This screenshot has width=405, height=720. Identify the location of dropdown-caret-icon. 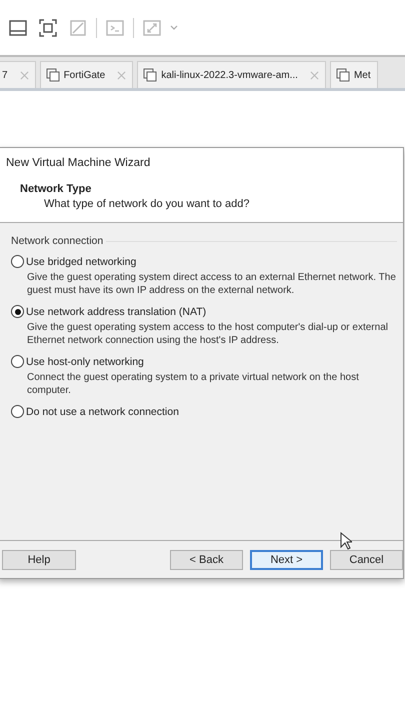
(174, 27).